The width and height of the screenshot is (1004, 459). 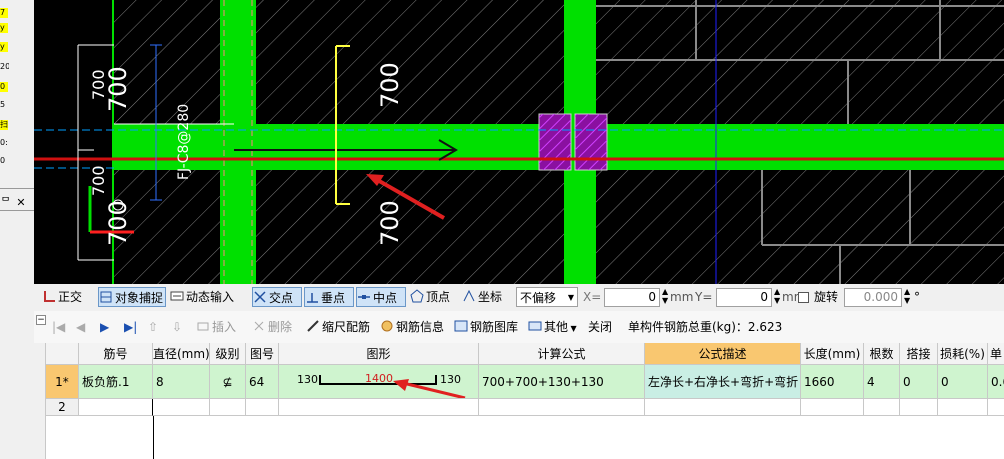 What do you see at coordinates (280, 327) in the screenshot?
I see `delete-label: 删除` at bounding box center [280, 327].